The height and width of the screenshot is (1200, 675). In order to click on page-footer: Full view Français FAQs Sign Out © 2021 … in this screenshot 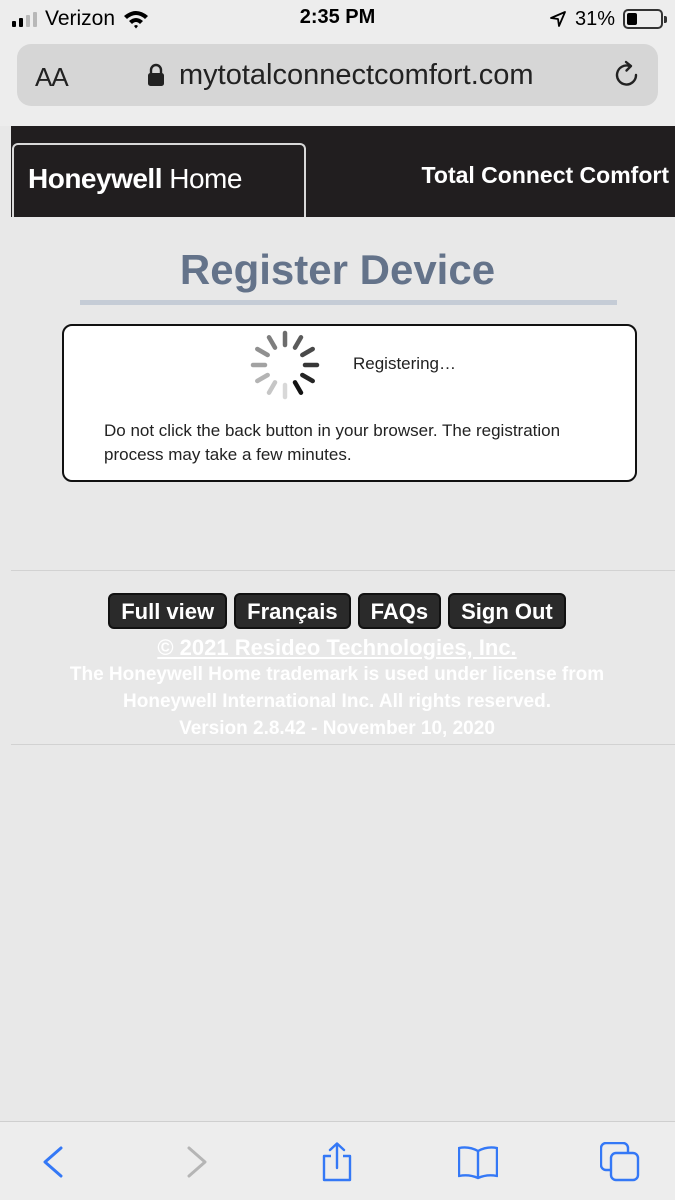, I will do `click(343, 657)`.